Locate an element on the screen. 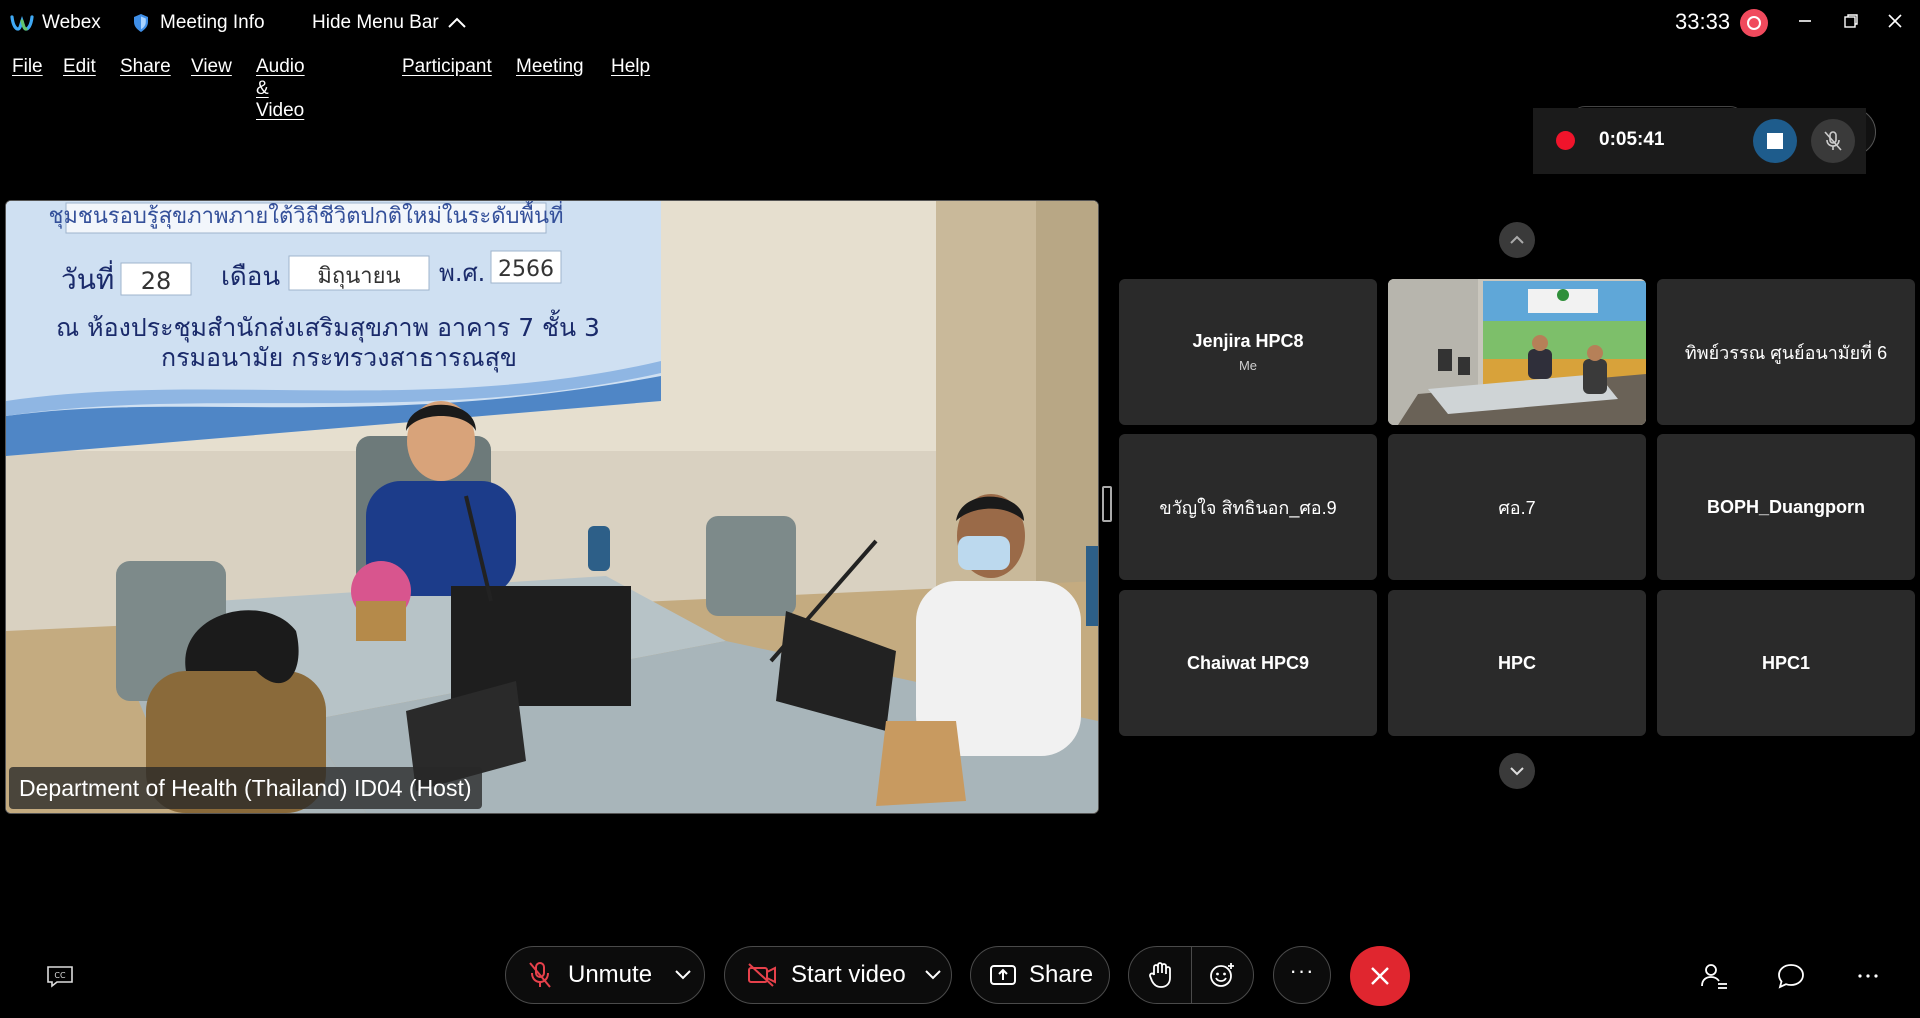  participant-name: HPC1 is located at coordinates (1785, 662).